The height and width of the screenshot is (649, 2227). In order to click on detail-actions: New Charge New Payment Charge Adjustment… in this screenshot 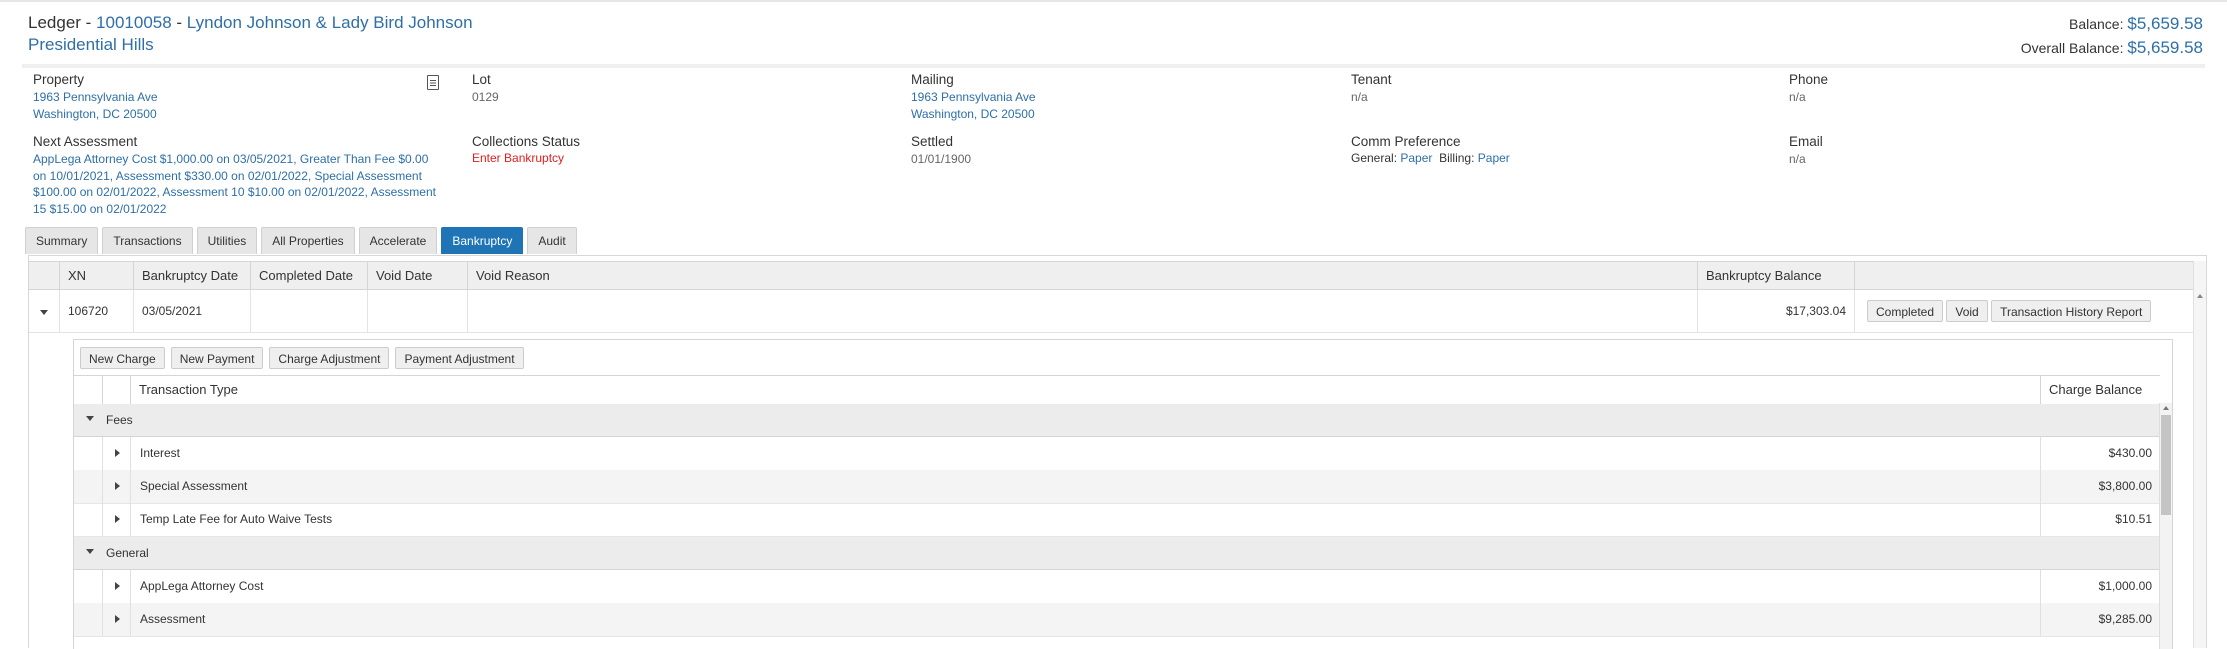, I will do `click(302, 358)`.